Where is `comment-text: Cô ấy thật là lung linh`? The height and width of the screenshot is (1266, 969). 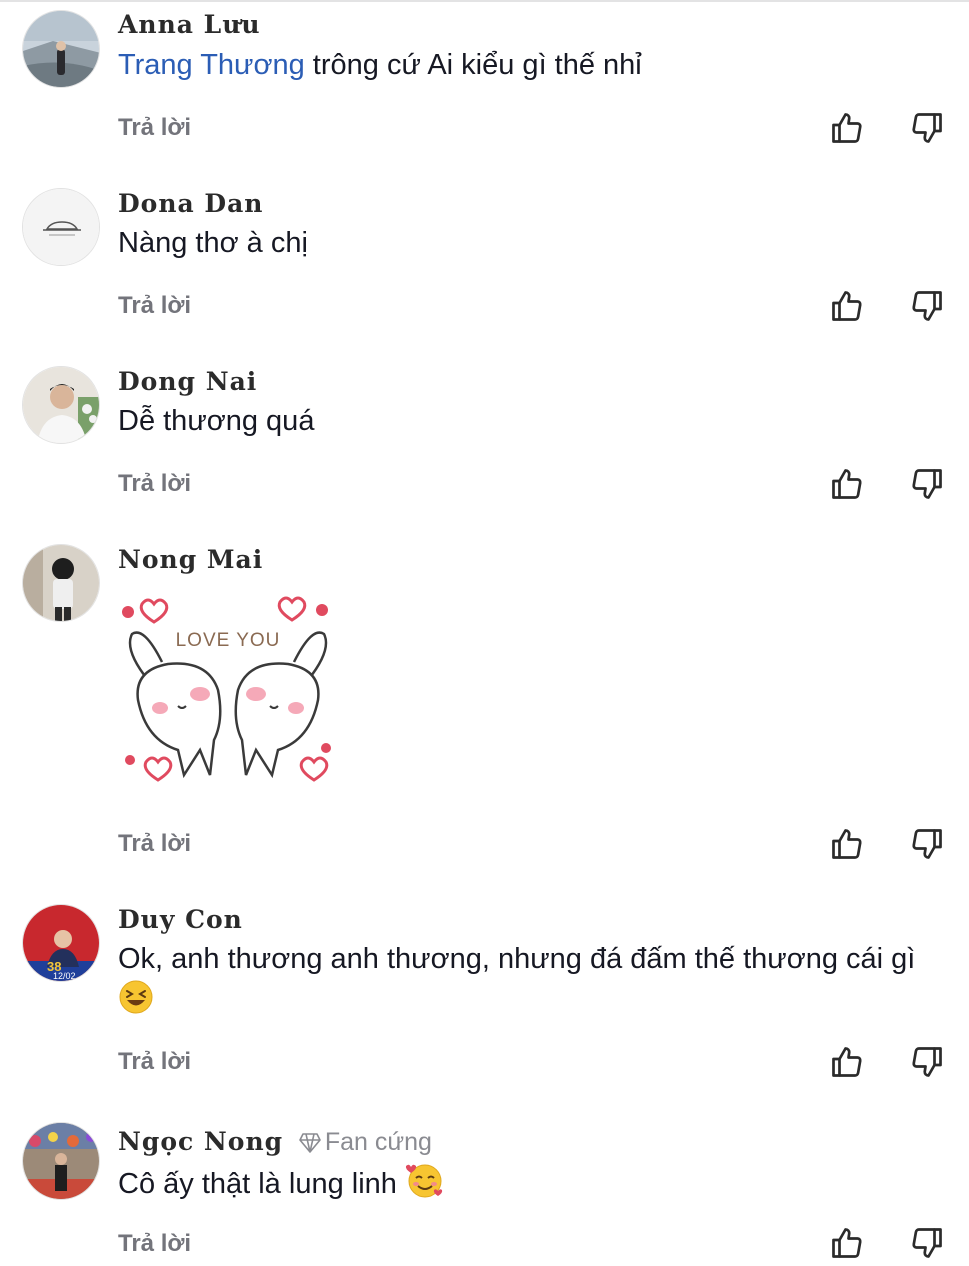 comment-text: Cô ấy thật là lung linh is located at coordinates (532, 1185).